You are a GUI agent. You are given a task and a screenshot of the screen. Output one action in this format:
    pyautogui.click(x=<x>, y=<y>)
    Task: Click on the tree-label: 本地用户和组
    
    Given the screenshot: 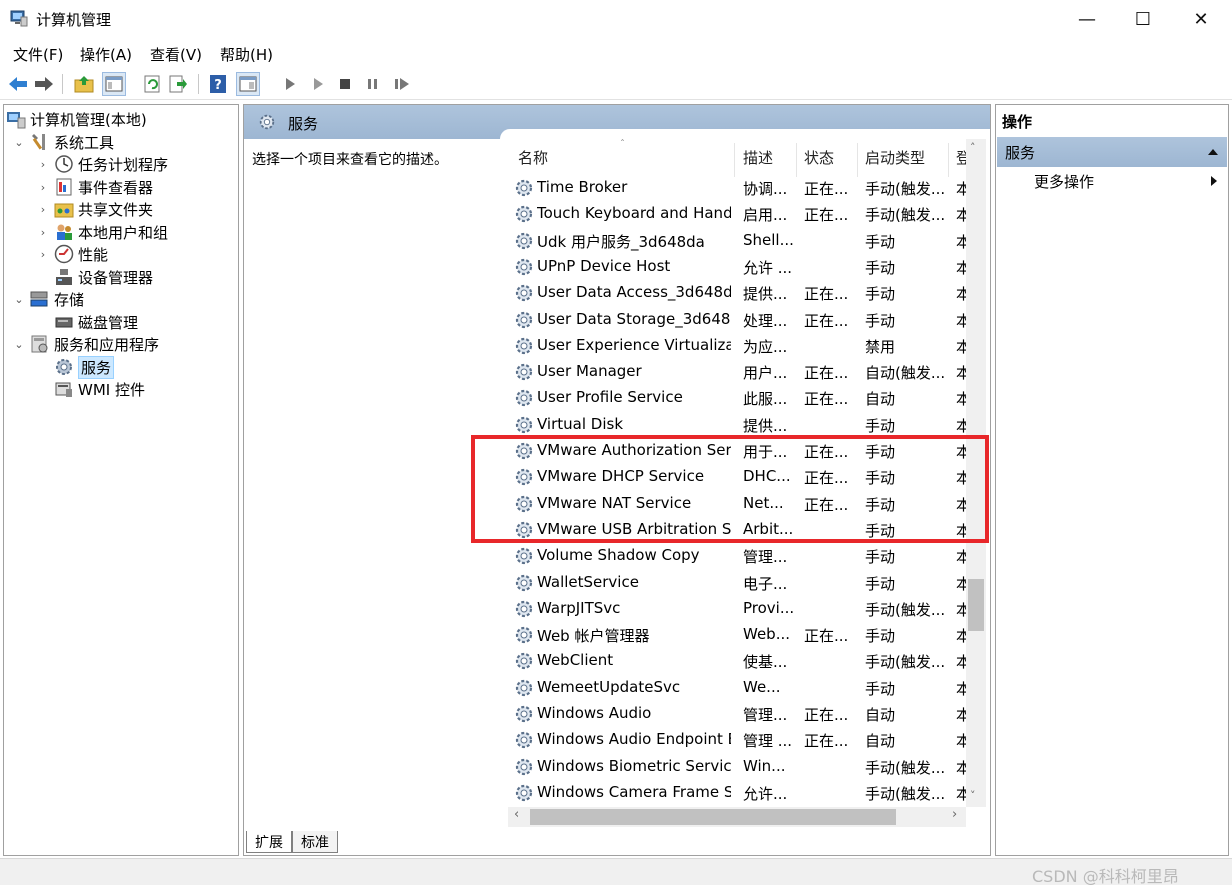 What is the action you would take?
    pyautogui.click(x=123, y=232)
    